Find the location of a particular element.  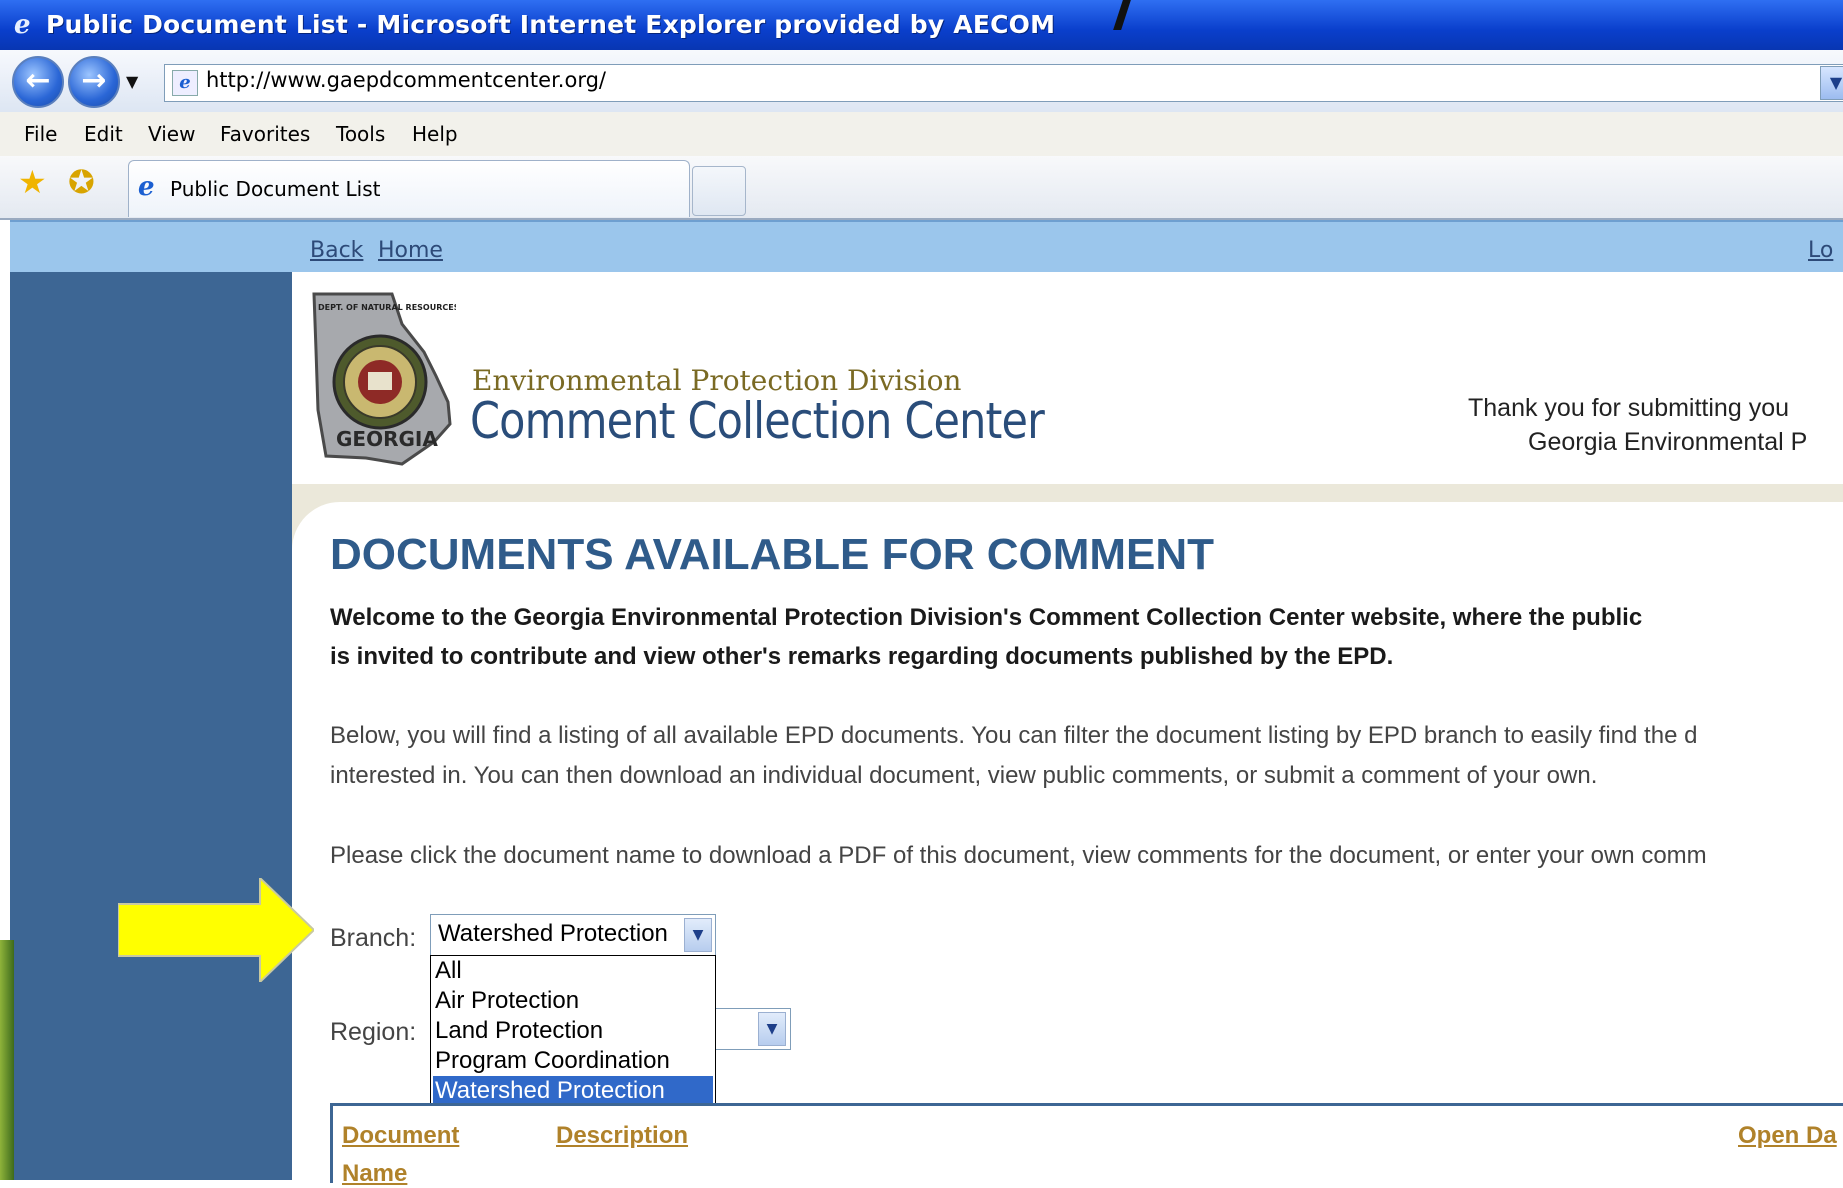

branch-option-land: Land Protection is located at coordinates (573, 1031).